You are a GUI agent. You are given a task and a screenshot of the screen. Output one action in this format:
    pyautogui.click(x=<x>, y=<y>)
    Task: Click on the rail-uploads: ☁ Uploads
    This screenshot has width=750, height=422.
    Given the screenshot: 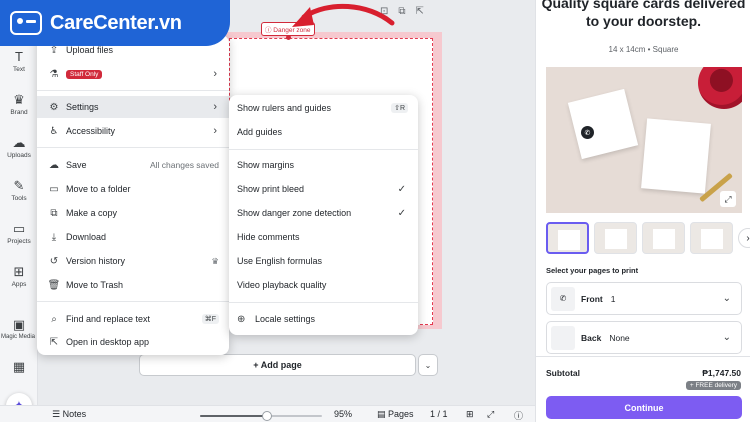 What is the action you would take?
    pyautogui.click(x=19, y=148)
    